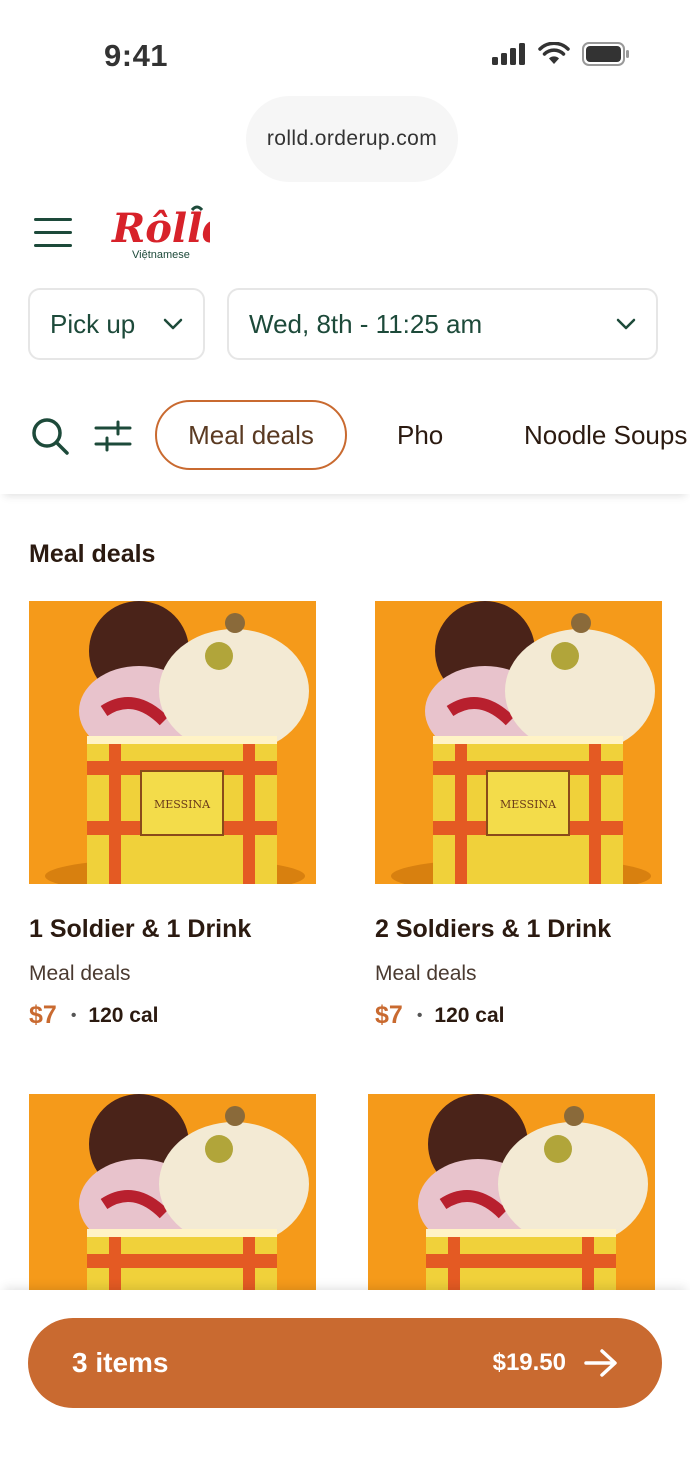  Describe the element at coordinates (120, 1362) in the screenshot. I see `cart-item-count: 3 items` at that location.